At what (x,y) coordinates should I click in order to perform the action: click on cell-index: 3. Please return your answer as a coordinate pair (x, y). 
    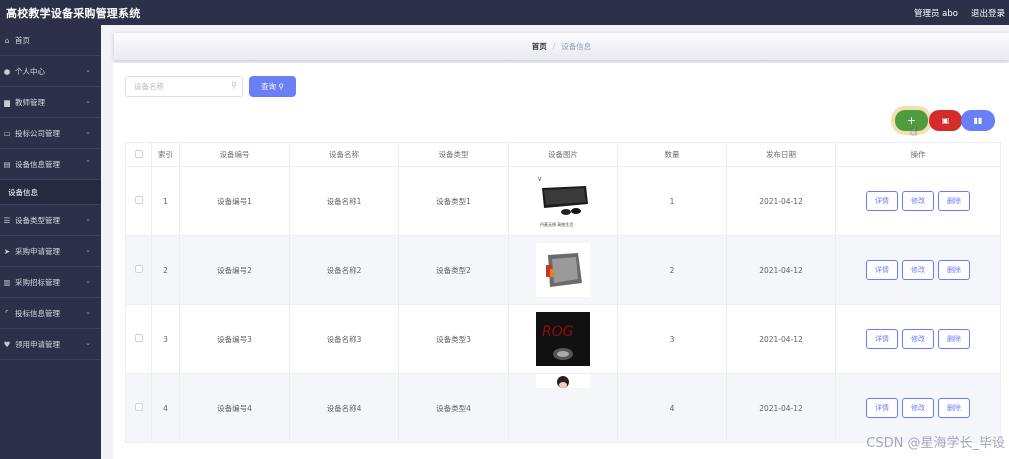
    Looking at the image, I should click on (165, 339).